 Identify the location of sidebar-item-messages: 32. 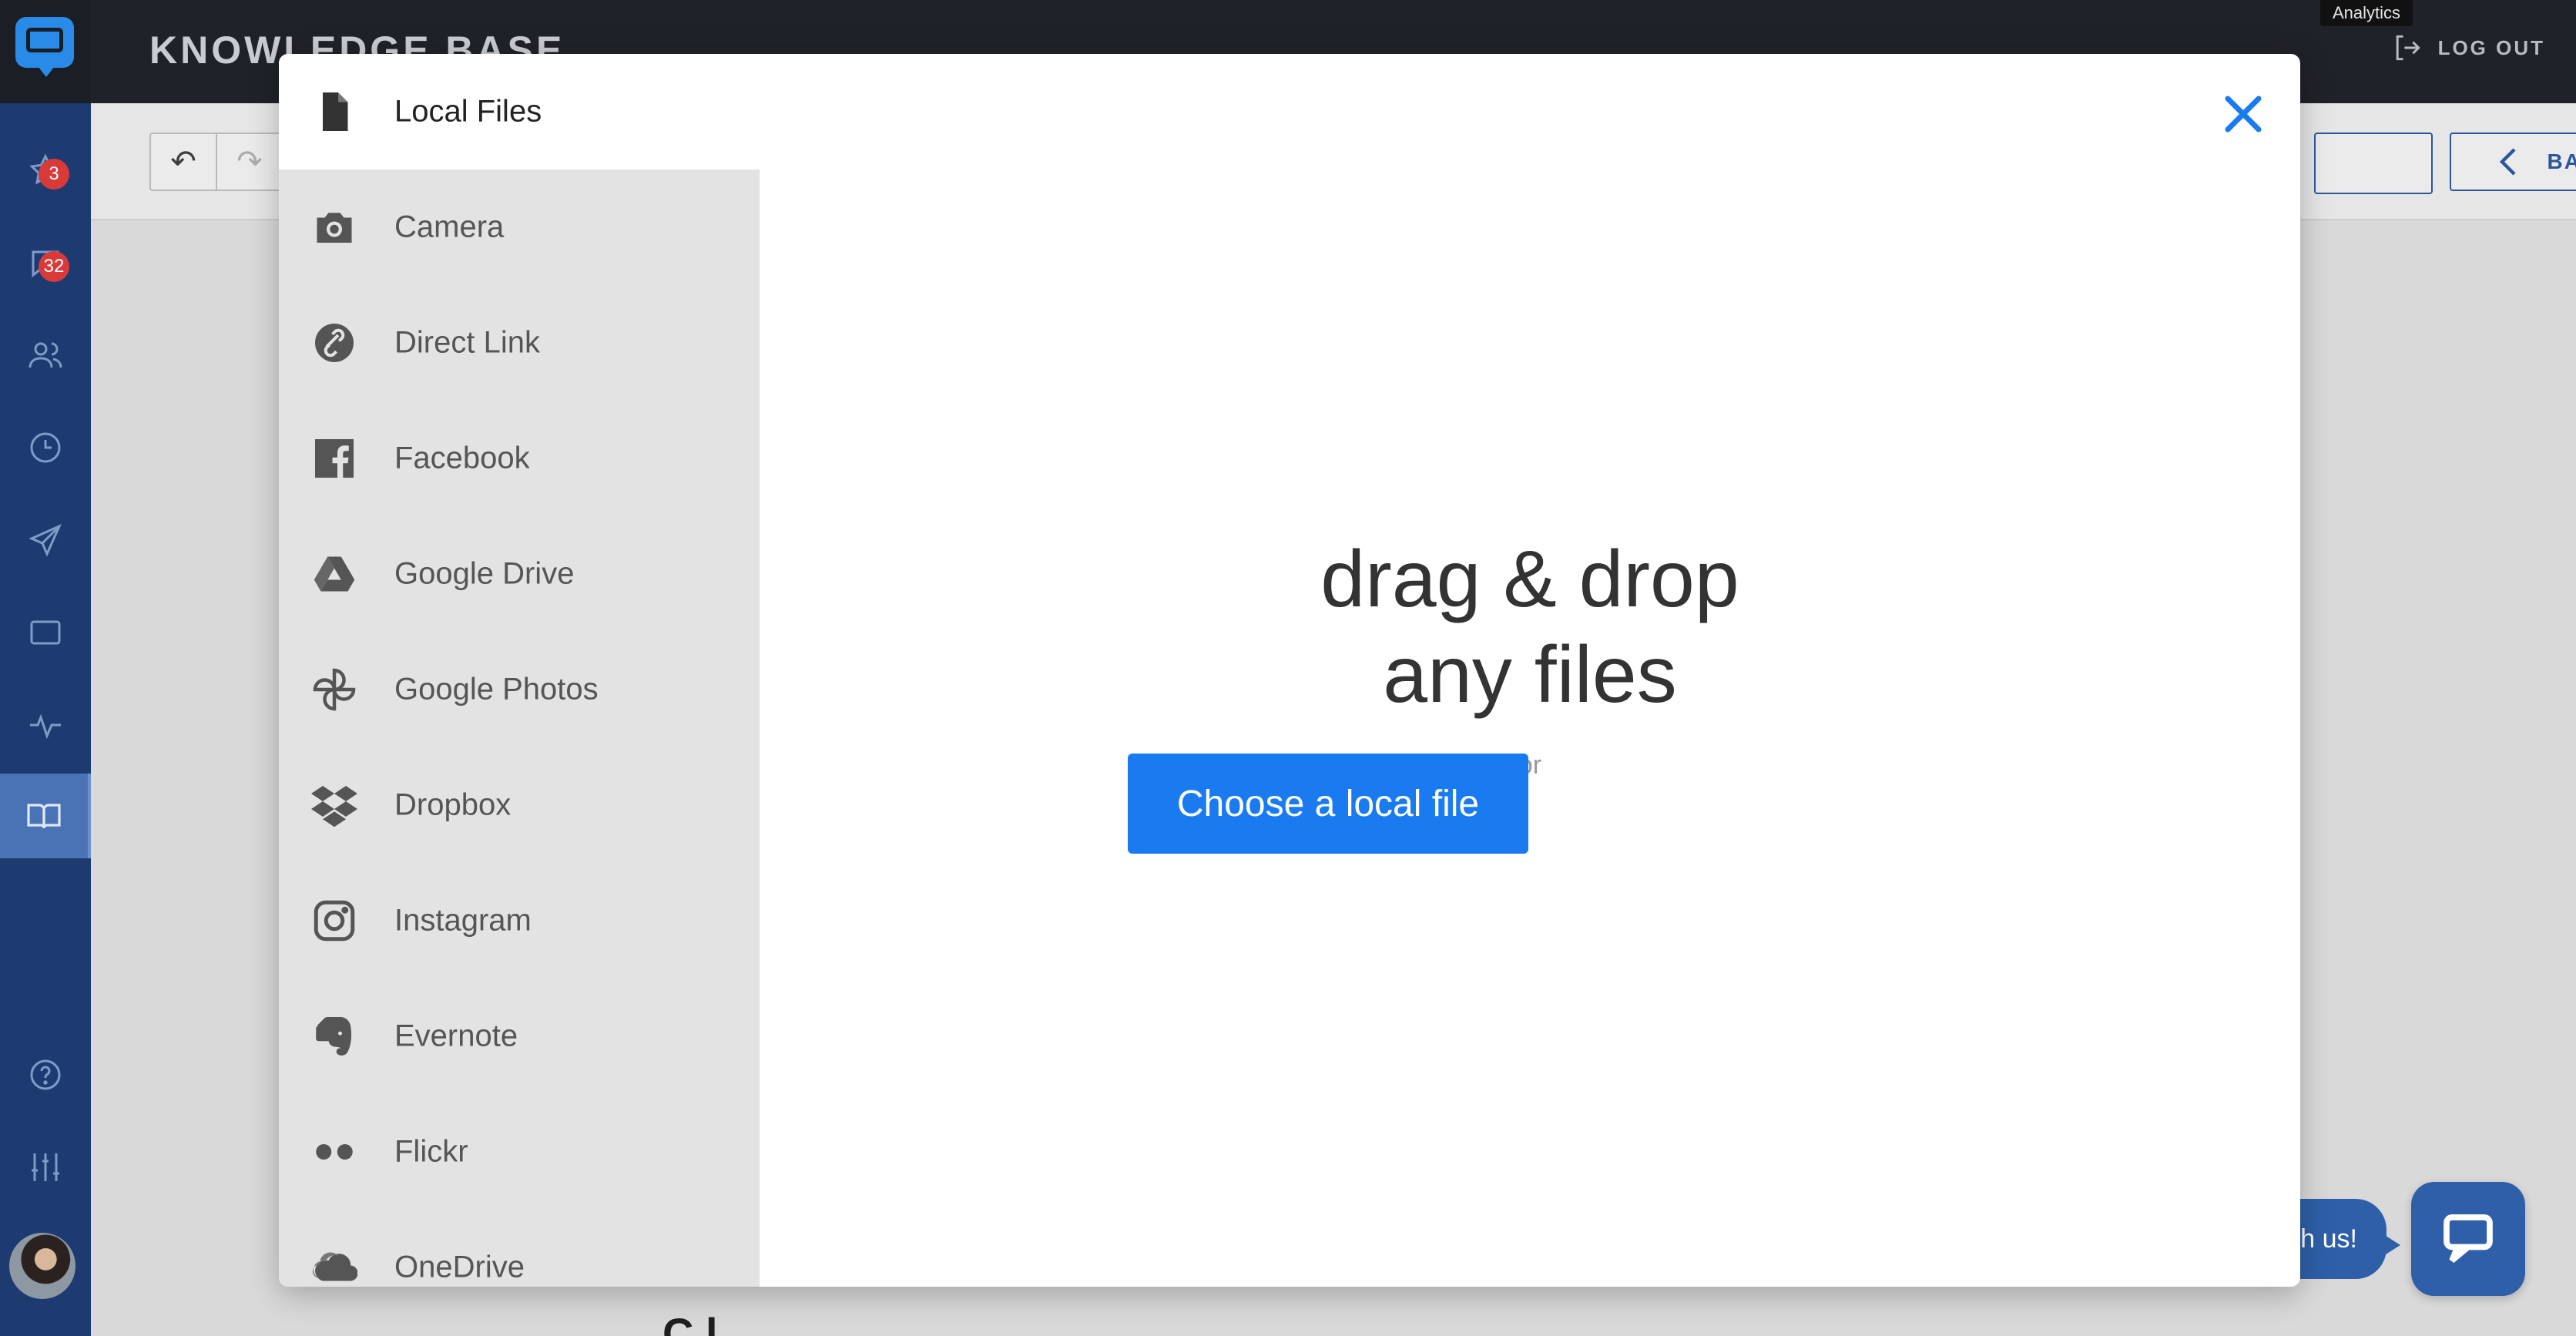
(45, 262).